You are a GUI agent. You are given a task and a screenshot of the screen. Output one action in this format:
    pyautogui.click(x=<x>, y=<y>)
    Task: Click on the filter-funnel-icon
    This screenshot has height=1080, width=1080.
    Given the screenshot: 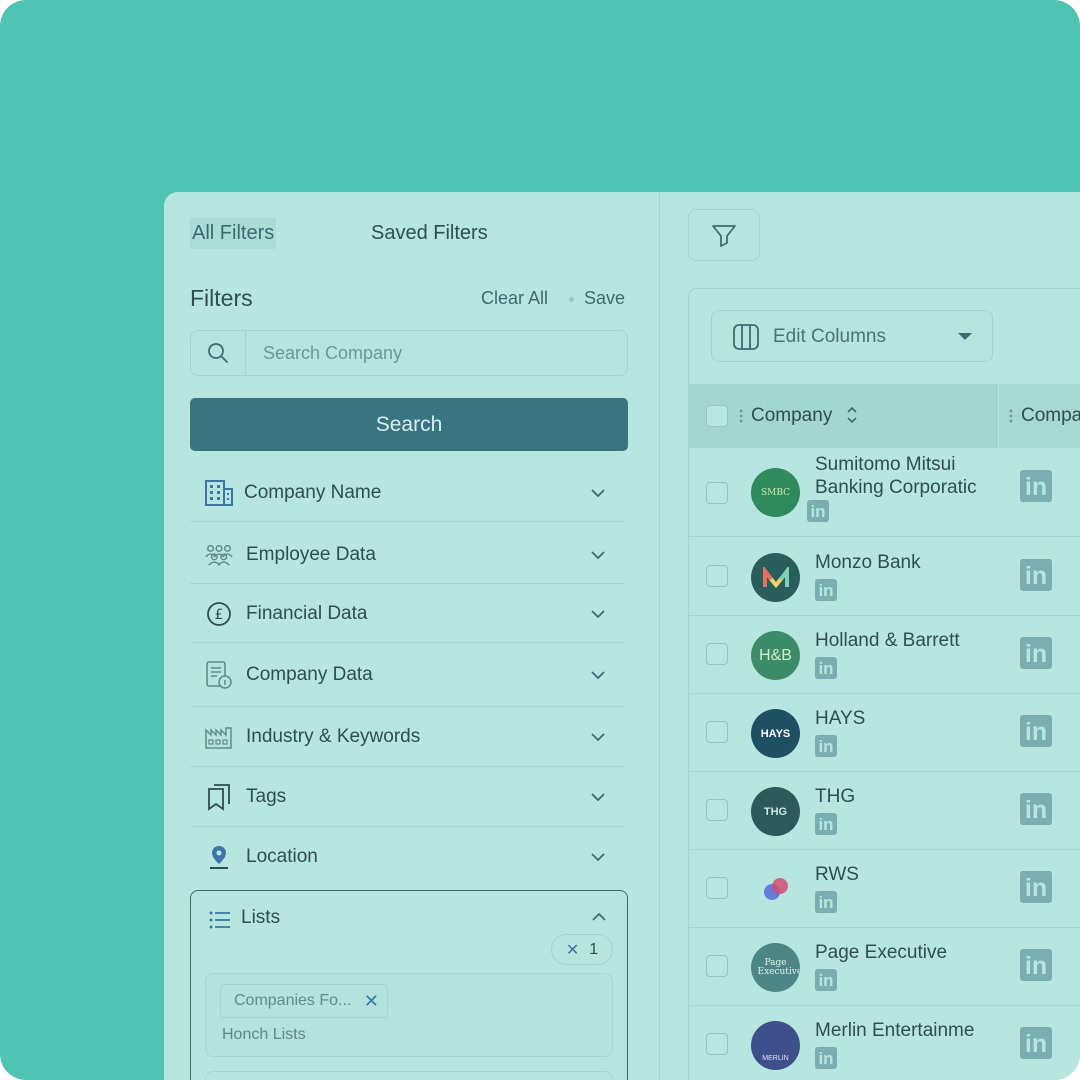 What is the action you would take?
    pyautogui.click(x=724, y=236)
    